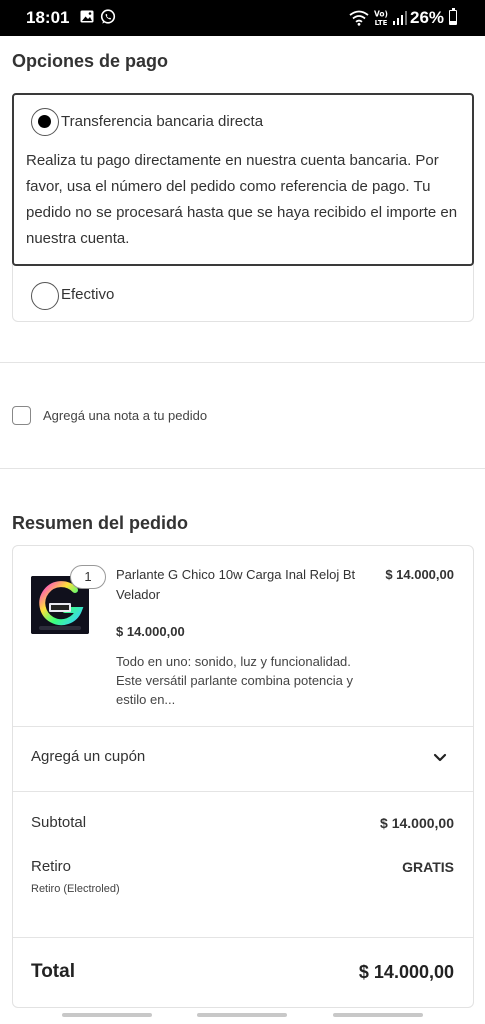 The width and height of the screenshot is (485, 1024). What do you see at coordinates (53, 971) in the screenshot?
I see `total-label: Total` at bounding box center [53, 971].